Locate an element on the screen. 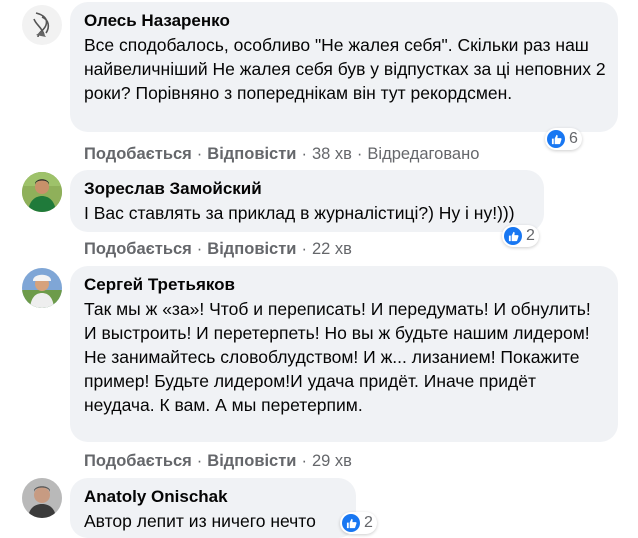 The height and width of the screenshot is (538, 638). comment-author: Сергей Третьяков is located at coordinates (345, 284).